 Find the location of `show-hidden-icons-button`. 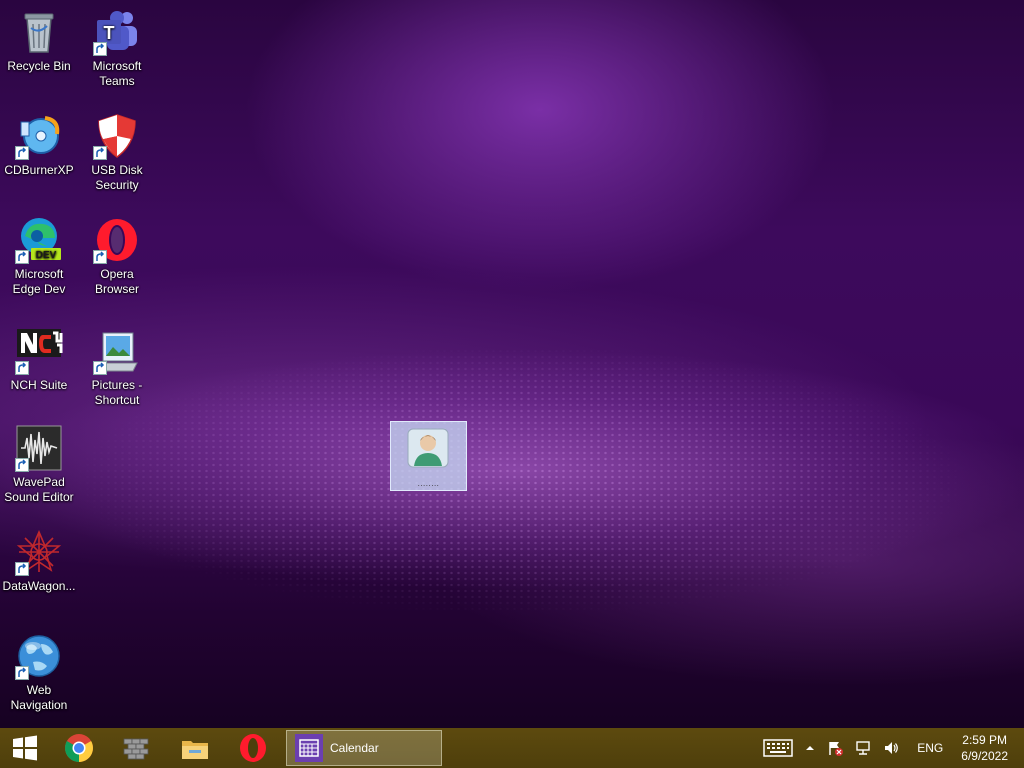

show-hidden-icons-button is located at coordinates (810, 748).